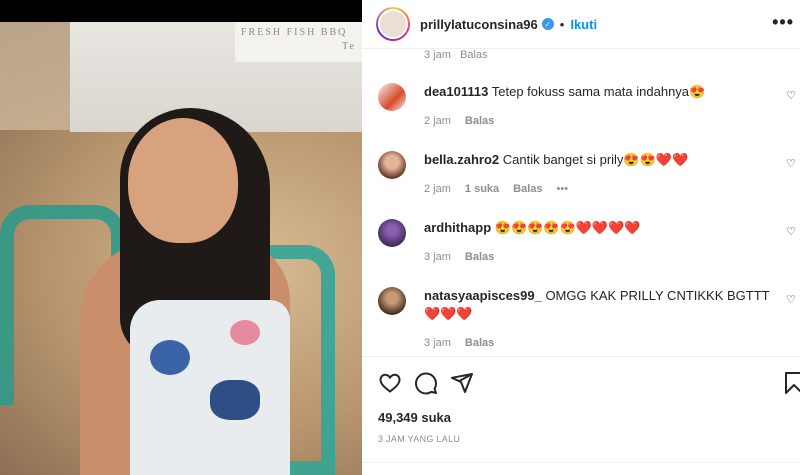 The height and width of the screenshot is (475, 800). I want to click on comment-text: Tetep fokuss sama mata indahnya😍, so click(598, 91).